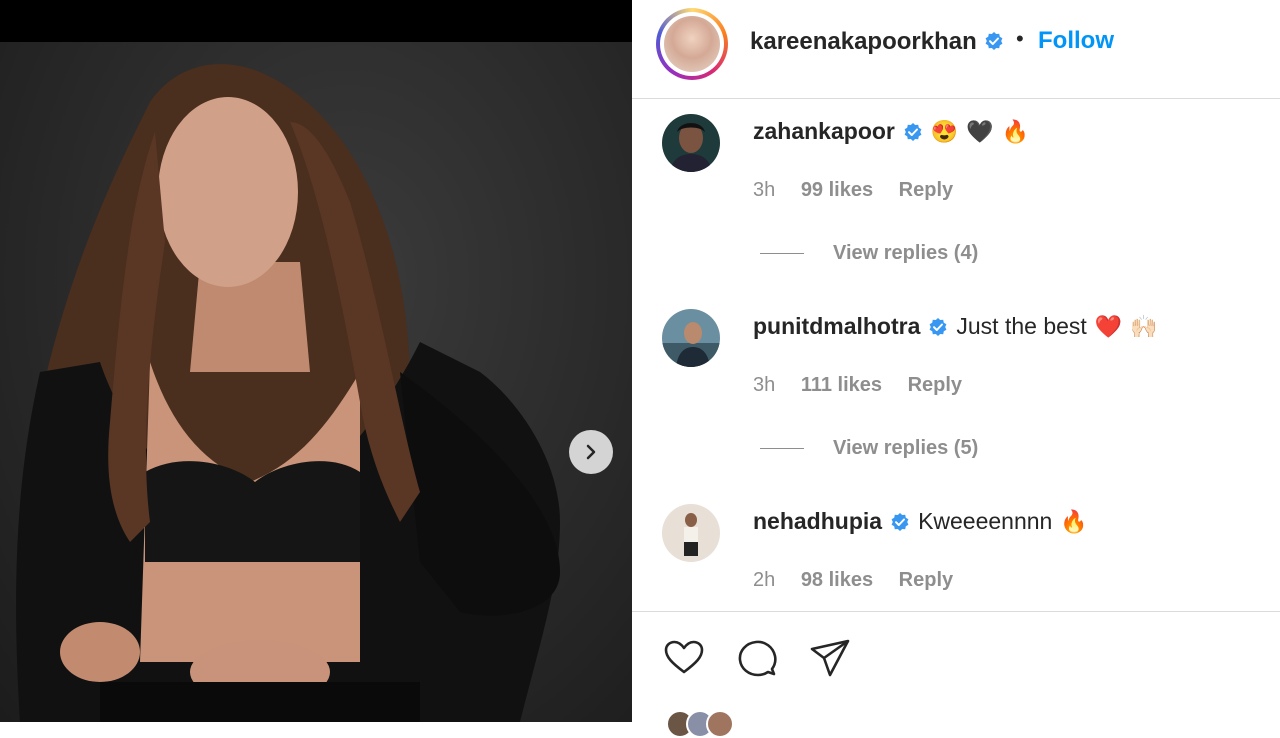  Describe the element at coordinates (985, 521) in the screenshot. I see `comment-text: Kweeeennnn` at that location.